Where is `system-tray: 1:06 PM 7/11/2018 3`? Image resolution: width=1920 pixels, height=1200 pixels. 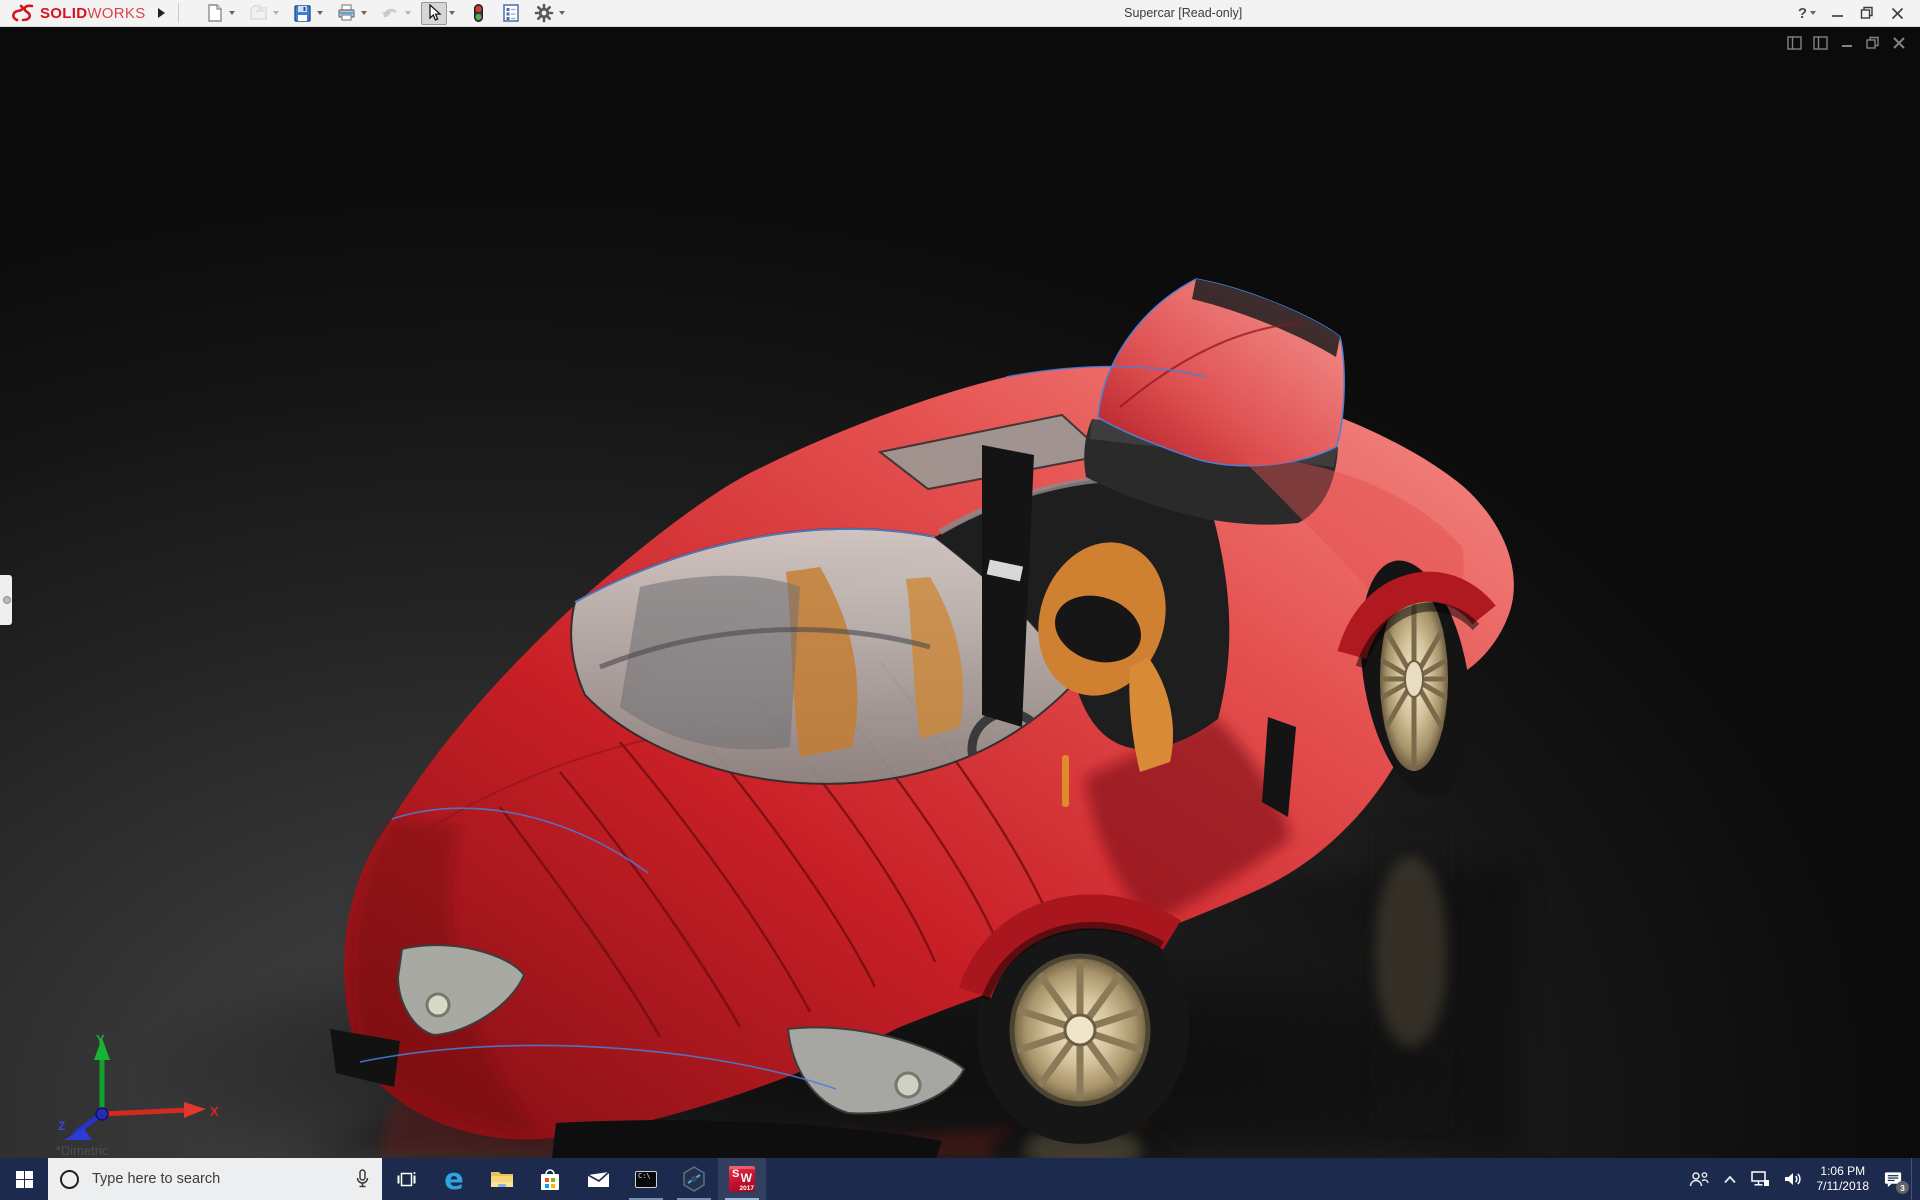
system-tray: 1:06 PM 7/11/2018 3 is located at coordinates (1801, 1179).